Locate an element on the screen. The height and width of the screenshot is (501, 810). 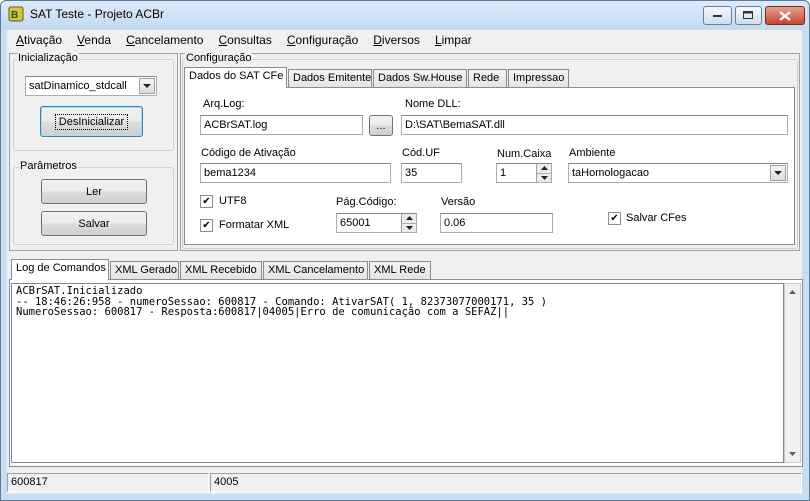
desinicializar-button: DesInicializar is located at coordinates (91, 121).